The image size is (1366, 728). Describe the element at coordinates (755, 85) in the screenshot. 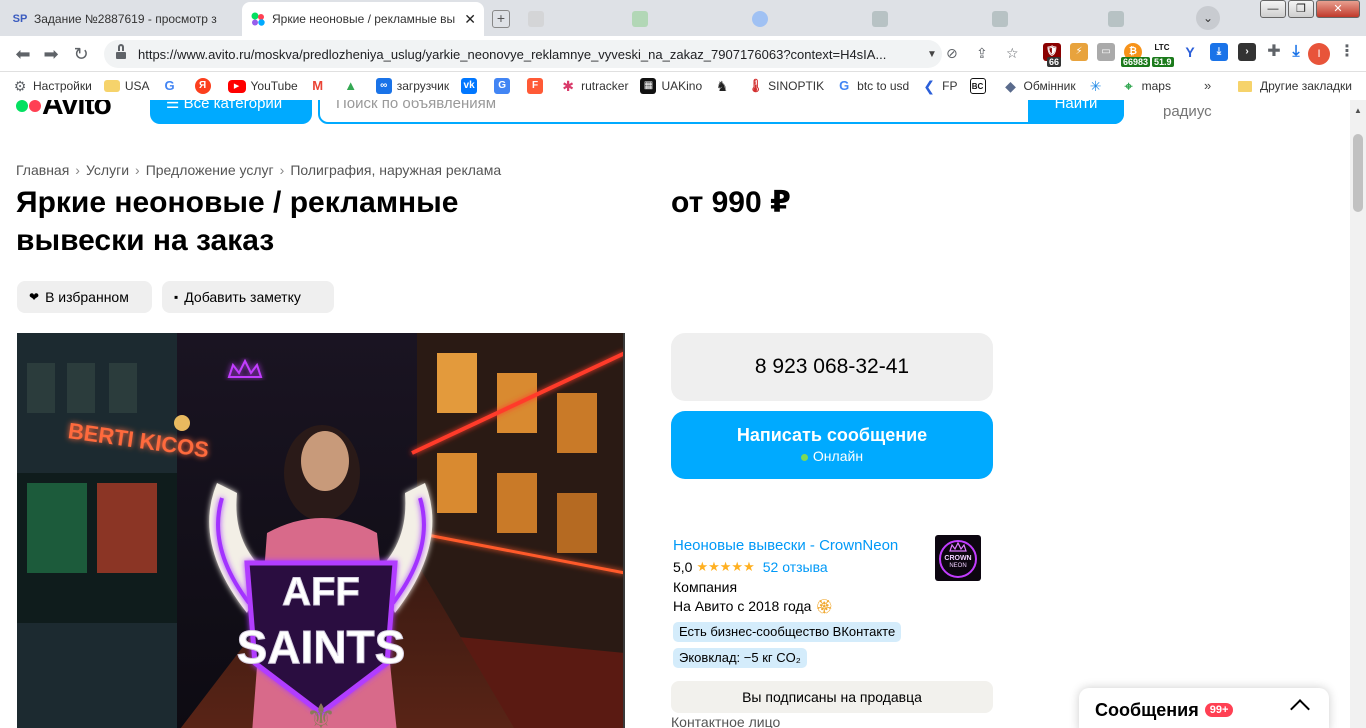

I see `thermometer-icon: 🌡` at that location.